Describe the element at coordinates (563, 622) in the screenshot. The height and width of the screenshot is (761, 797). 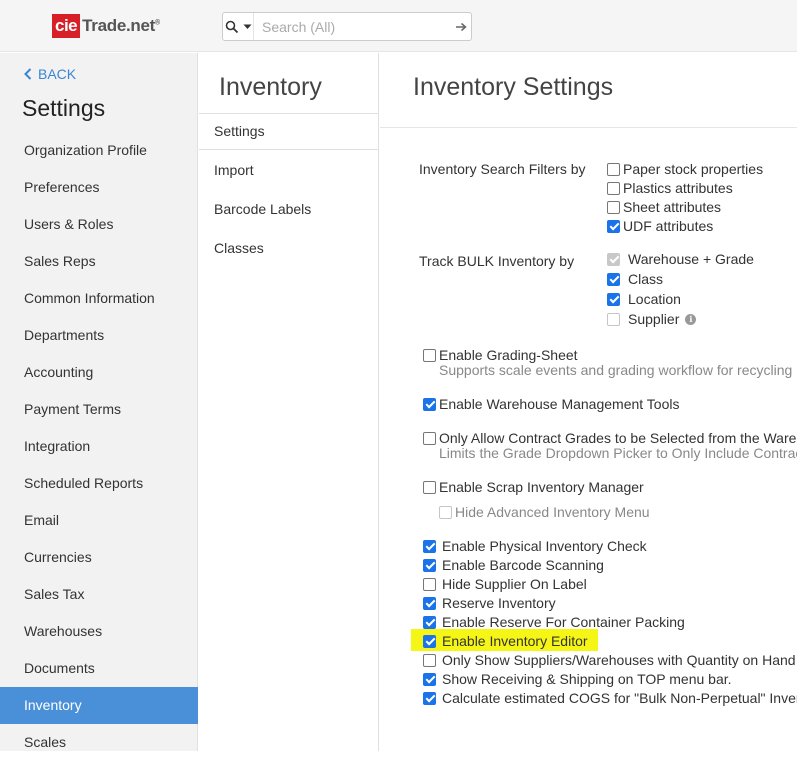
I see `reserve-container-label: Enable Reserve For Container Packing` at that location.